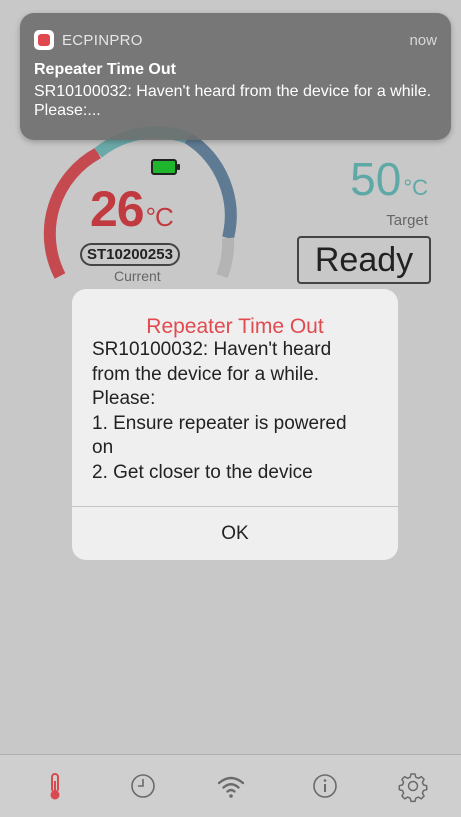 The width and height of the screenshot is (461, 817). I want to click on notification-app-name: ECPINPRO, so click(102, 40).